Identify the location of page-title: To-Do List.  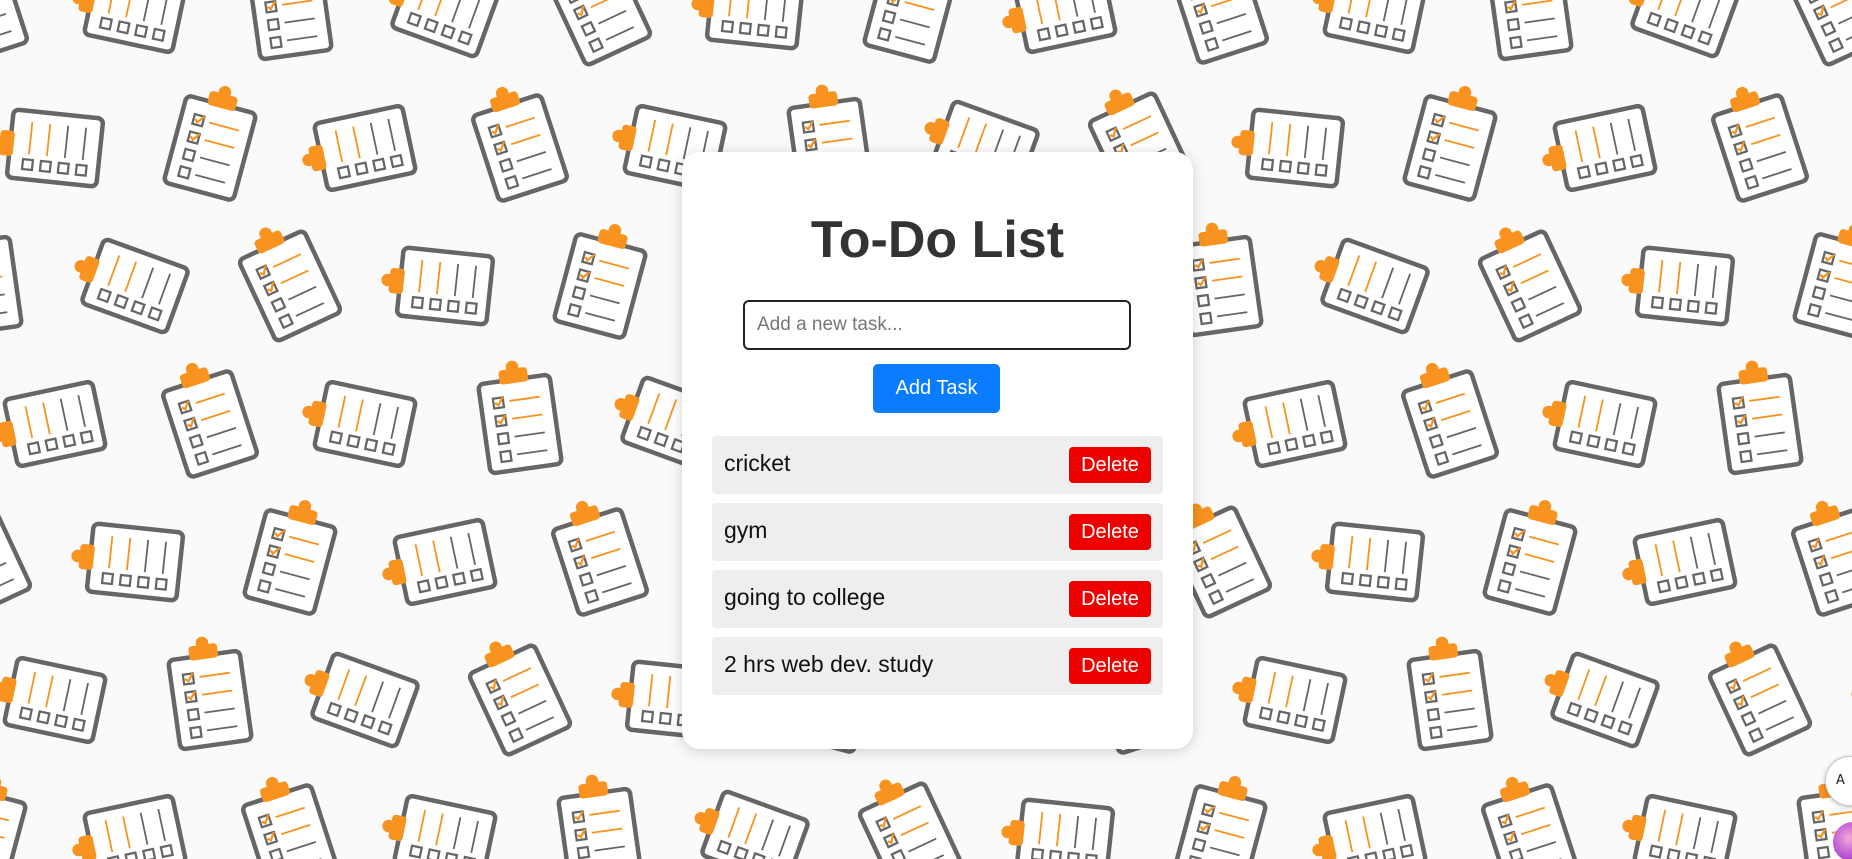
(937, 240).